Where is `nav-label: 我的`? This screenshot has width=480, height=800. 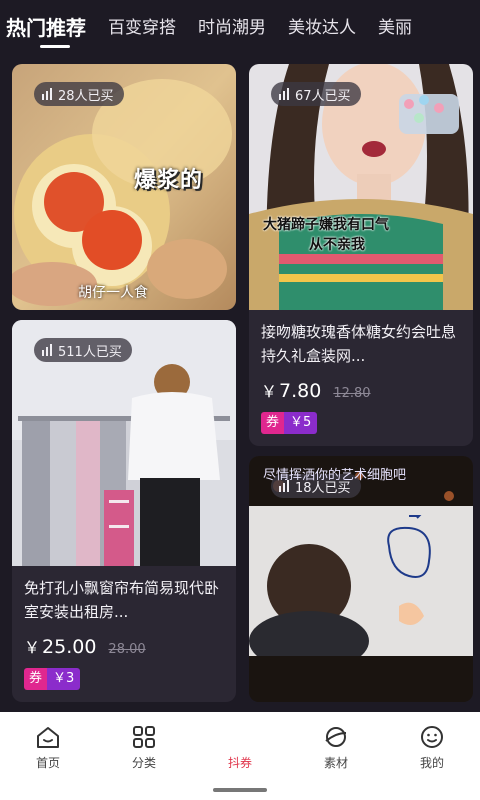
nav-label: 我的 is located at coordinates (431, 763).